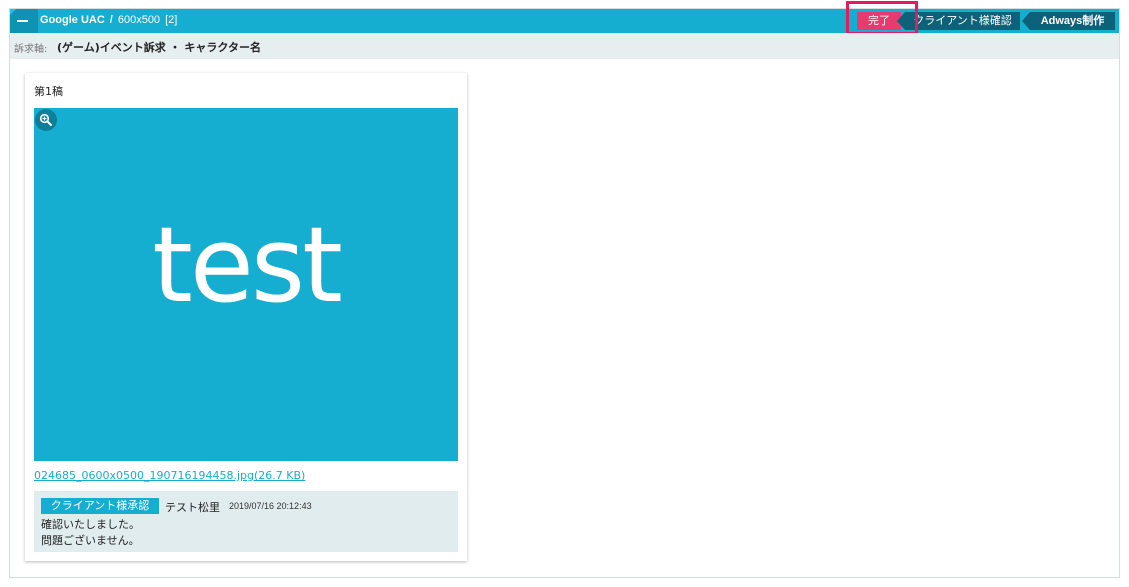 Image resolution: width=1129 pixels, height=587 pixels. I want to click on creative-image-text: test, so click(247, 265).